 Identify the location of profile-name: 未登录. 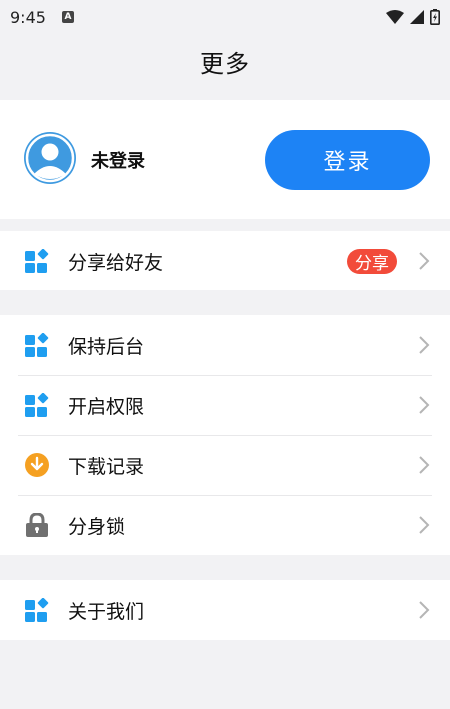
(118, 161).